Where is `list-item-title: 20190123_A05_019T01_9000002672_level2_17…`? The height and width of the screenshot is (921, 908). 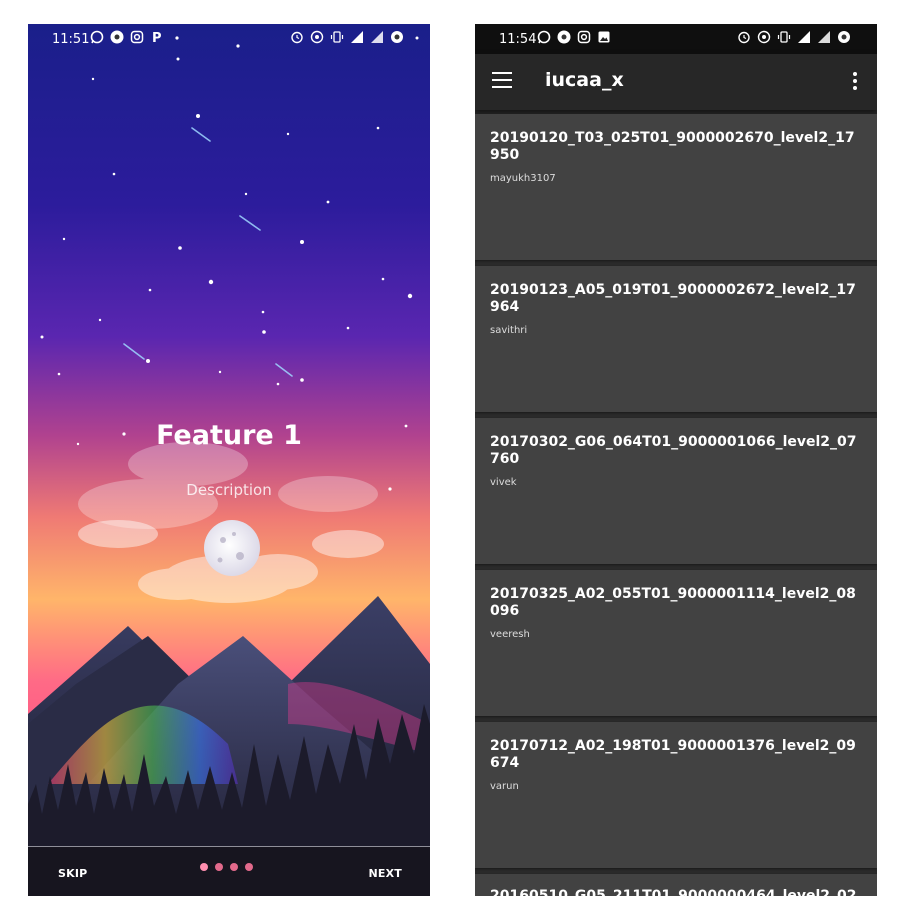
list-item-title: 20190123_A05_019T01_9000002672_level2_17… is located at coordinates (673, 298).